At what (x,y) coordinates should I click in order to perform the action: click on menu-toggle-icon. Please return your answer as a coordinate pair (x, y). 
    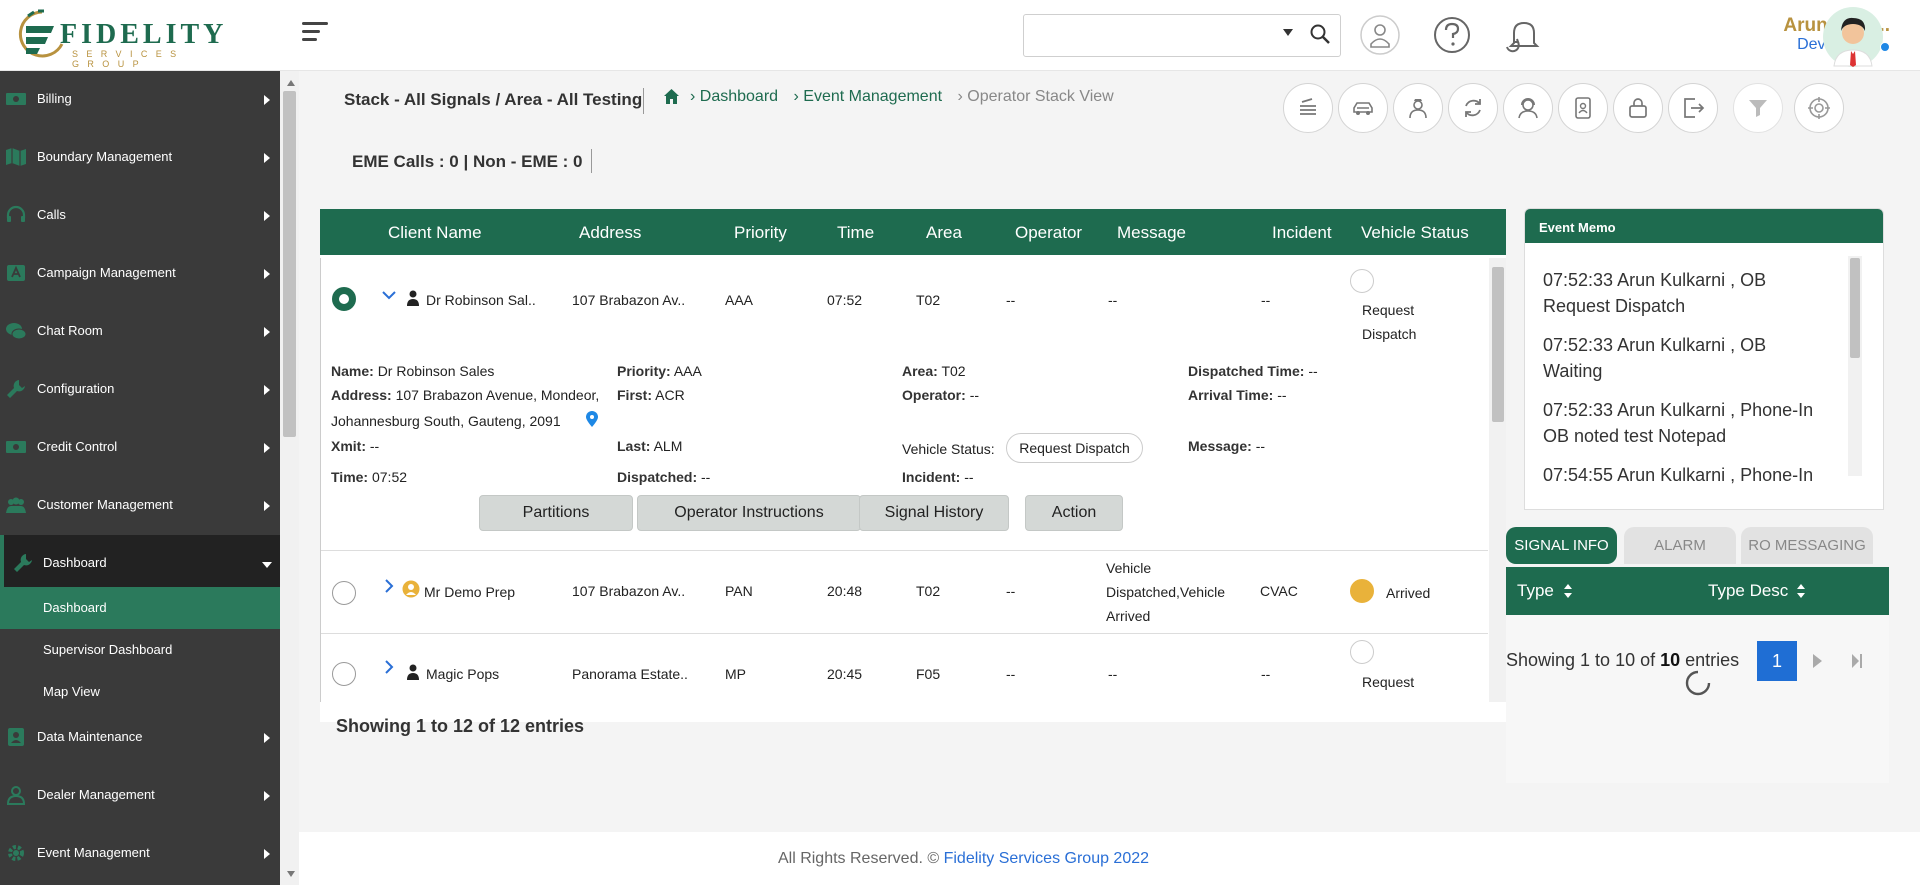
    Looking at the image, I should click on (315, 34).